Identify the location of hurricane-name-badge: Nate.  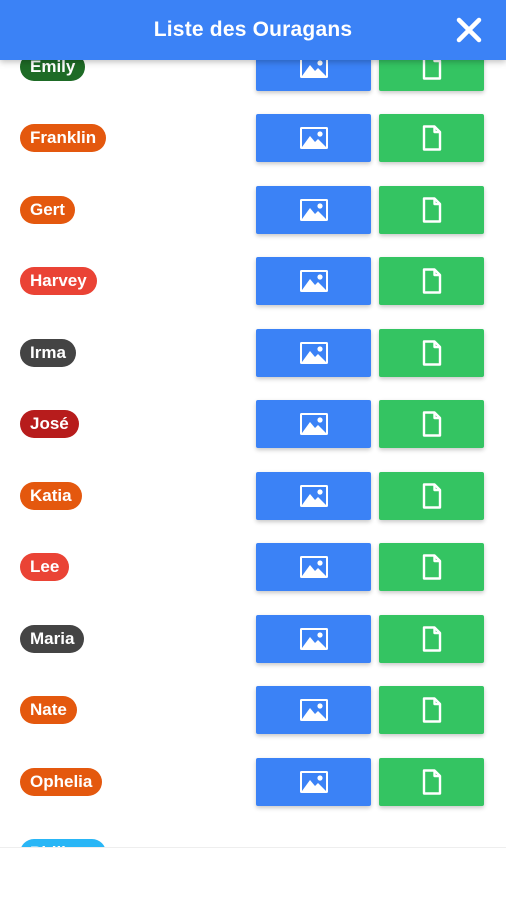
(48, 710).